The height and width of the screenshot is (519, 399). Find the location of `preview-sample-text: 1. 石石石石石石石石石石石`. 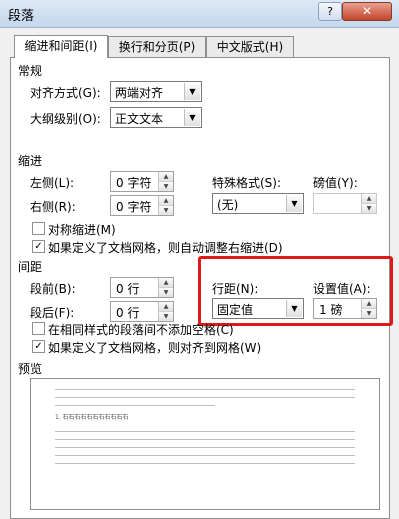

preview-sample-text: 1. 石石石石石石石石石石石 is located at coordinates (92, 417).